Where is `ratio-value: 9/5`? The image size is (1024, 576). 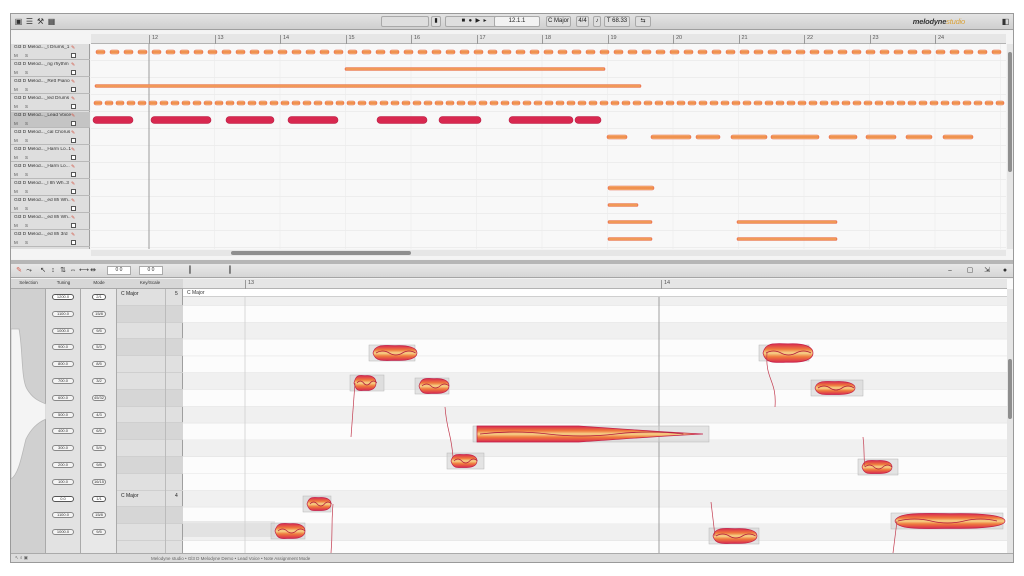
ratio-value: 9/5 is located at coordinates (99, 330).